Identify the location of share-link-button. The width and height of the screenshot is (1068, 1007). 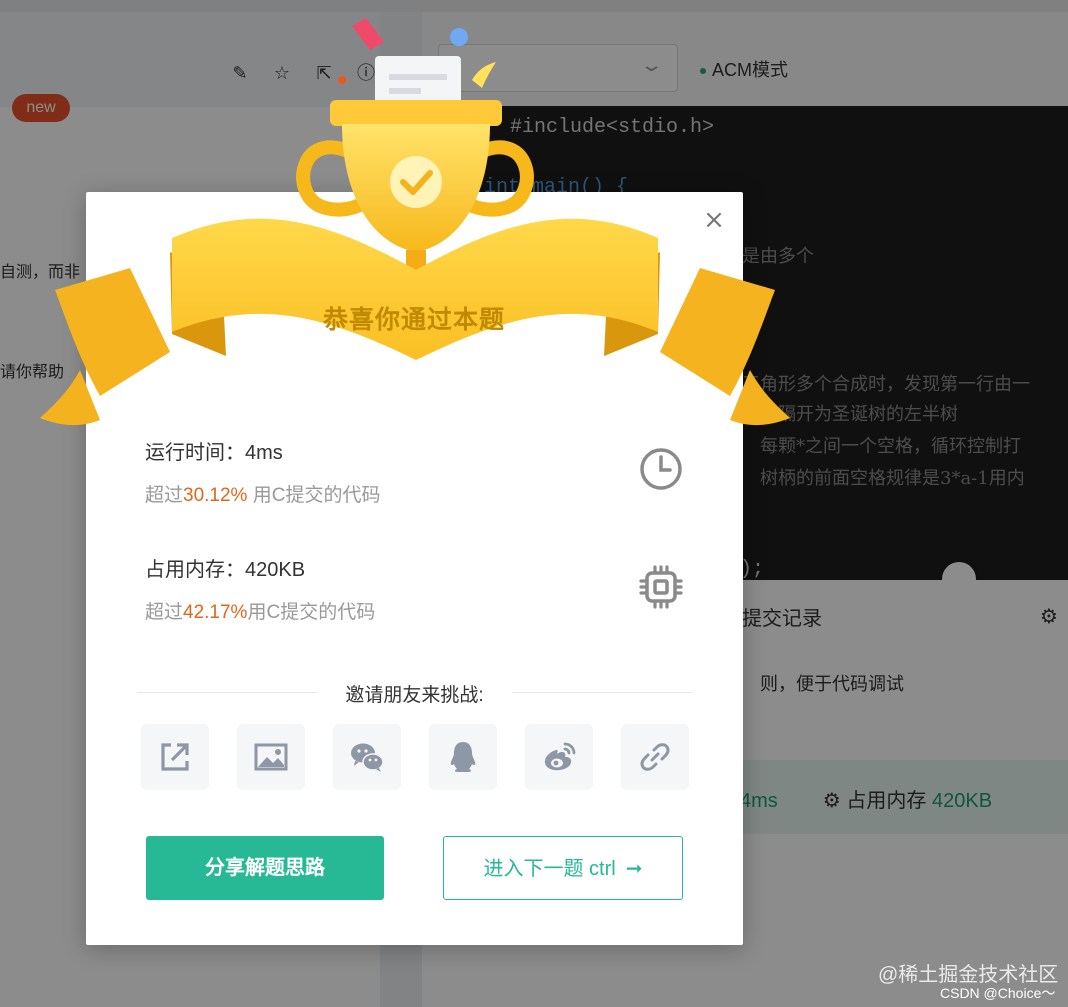
(655, 757).